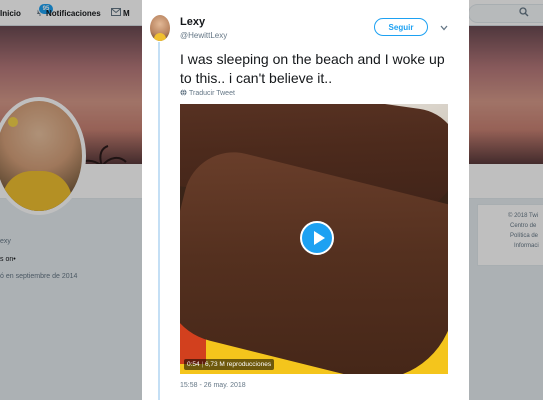 Image resolution: width=543 pixels, height=400 pixels. I want to click on thread-line, so click(159, 221).